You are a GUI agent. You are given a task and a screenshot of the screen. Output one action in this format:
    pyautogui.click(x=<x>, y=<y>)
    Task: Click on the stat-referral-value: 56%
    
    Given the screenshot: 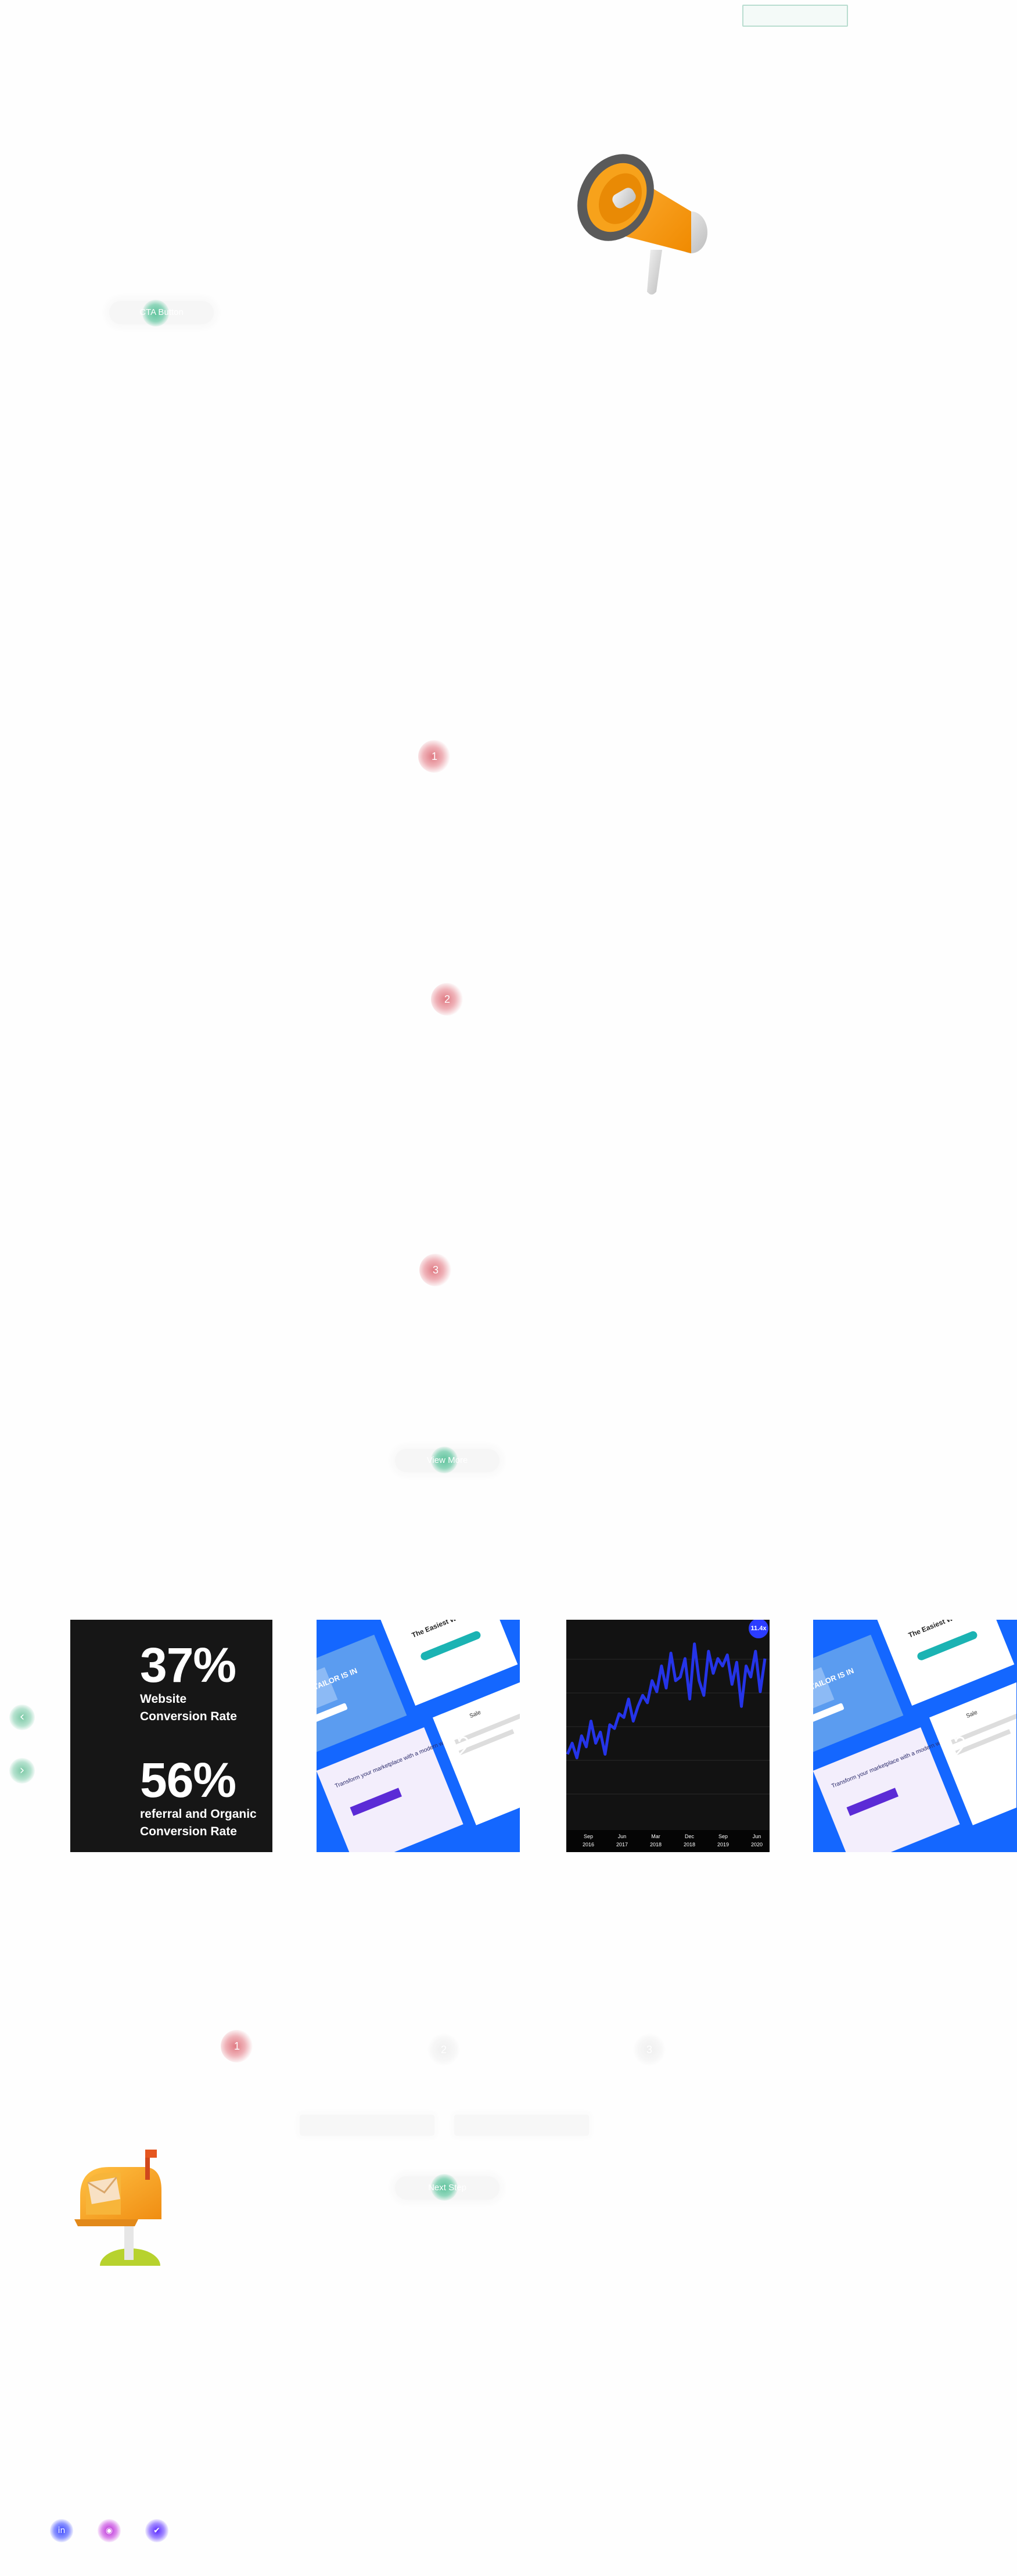 What is the action you would take?
    pyautogui.click(x=188, y=1780)
    